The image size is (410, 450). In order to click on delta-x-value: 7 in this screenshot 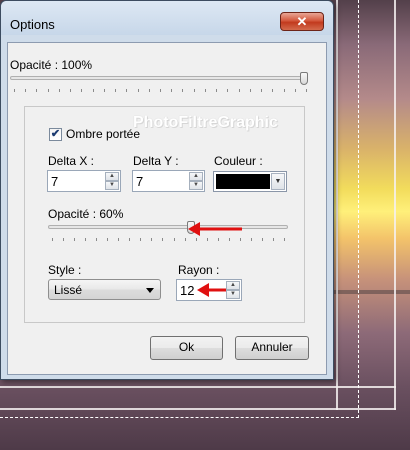, I will do `click(54, 181)`.